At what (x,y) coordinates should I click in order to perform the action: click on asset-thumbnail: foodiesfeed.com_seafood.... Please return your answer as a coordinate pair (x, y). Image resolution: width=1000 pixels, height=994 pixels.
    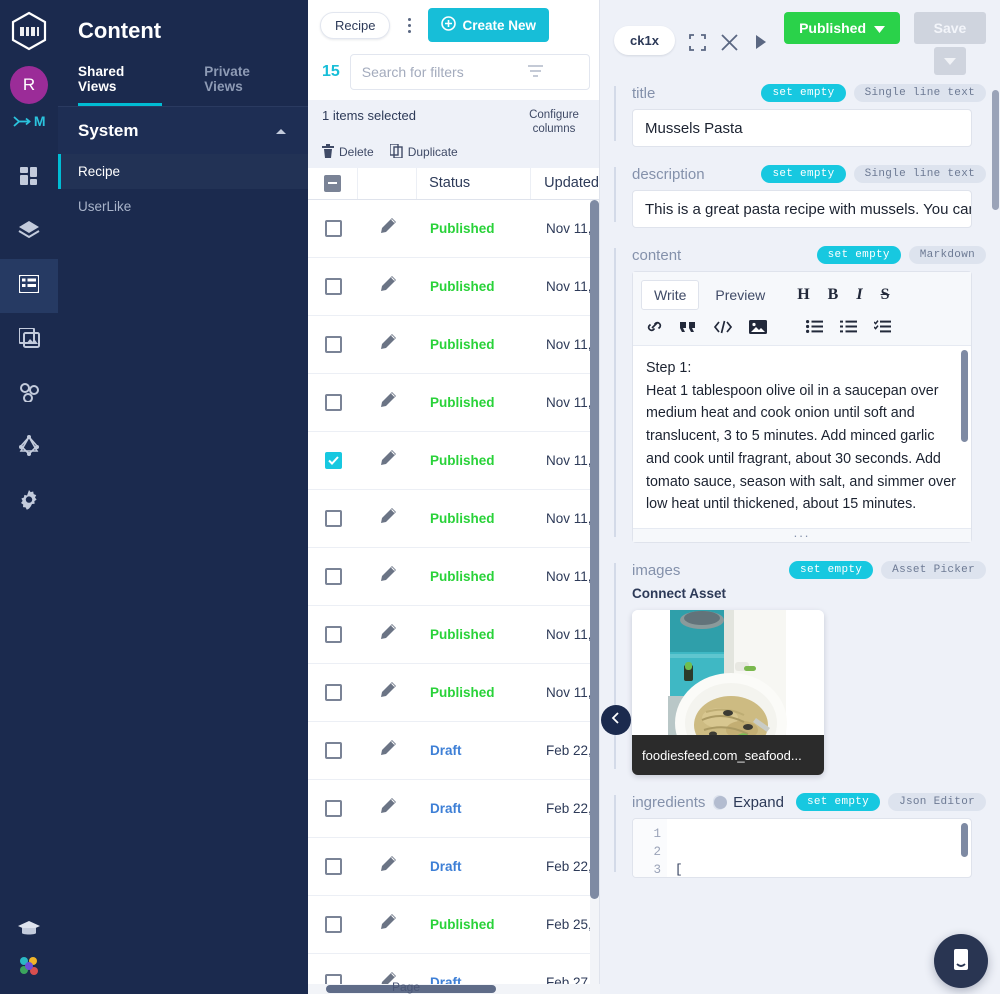
    Looking at the image, I should click on (728, 692).